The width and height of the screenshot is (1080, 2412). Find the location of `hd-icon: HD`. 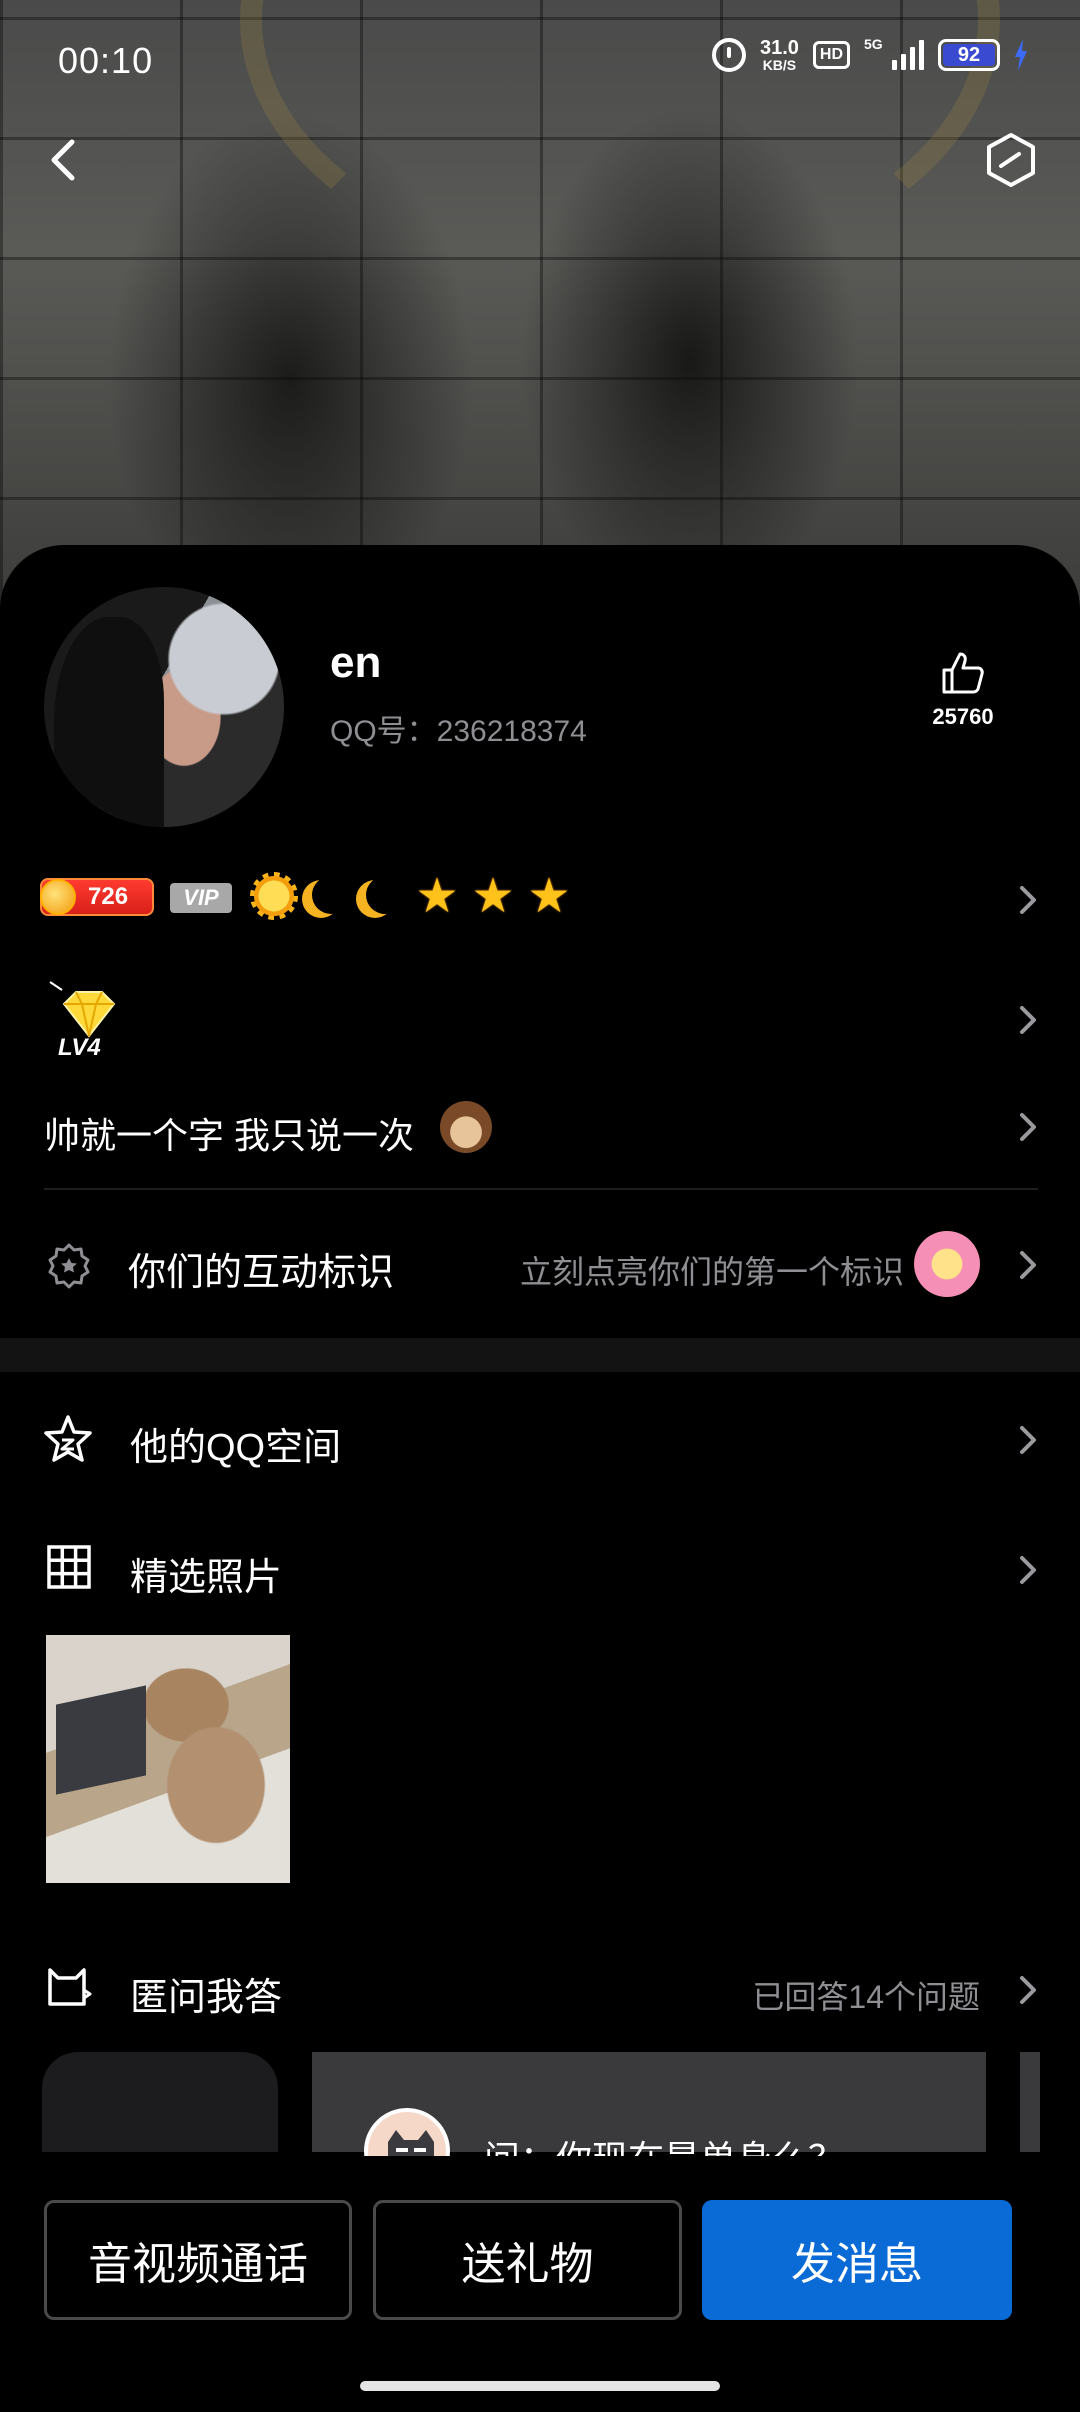

hd-icon: HD is located at coordinates (831, 55).